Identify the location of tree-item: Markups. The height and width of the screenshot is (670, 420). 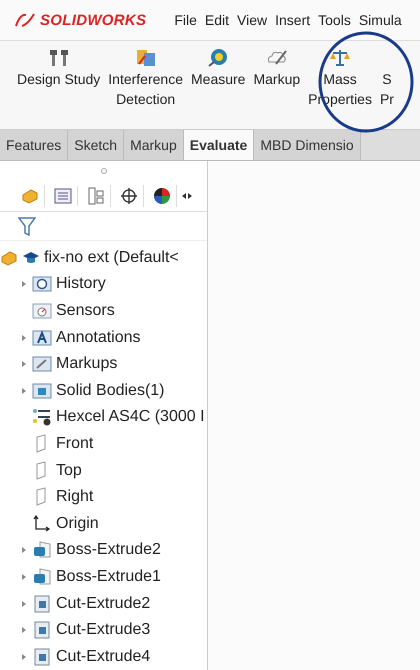
(87, 364).